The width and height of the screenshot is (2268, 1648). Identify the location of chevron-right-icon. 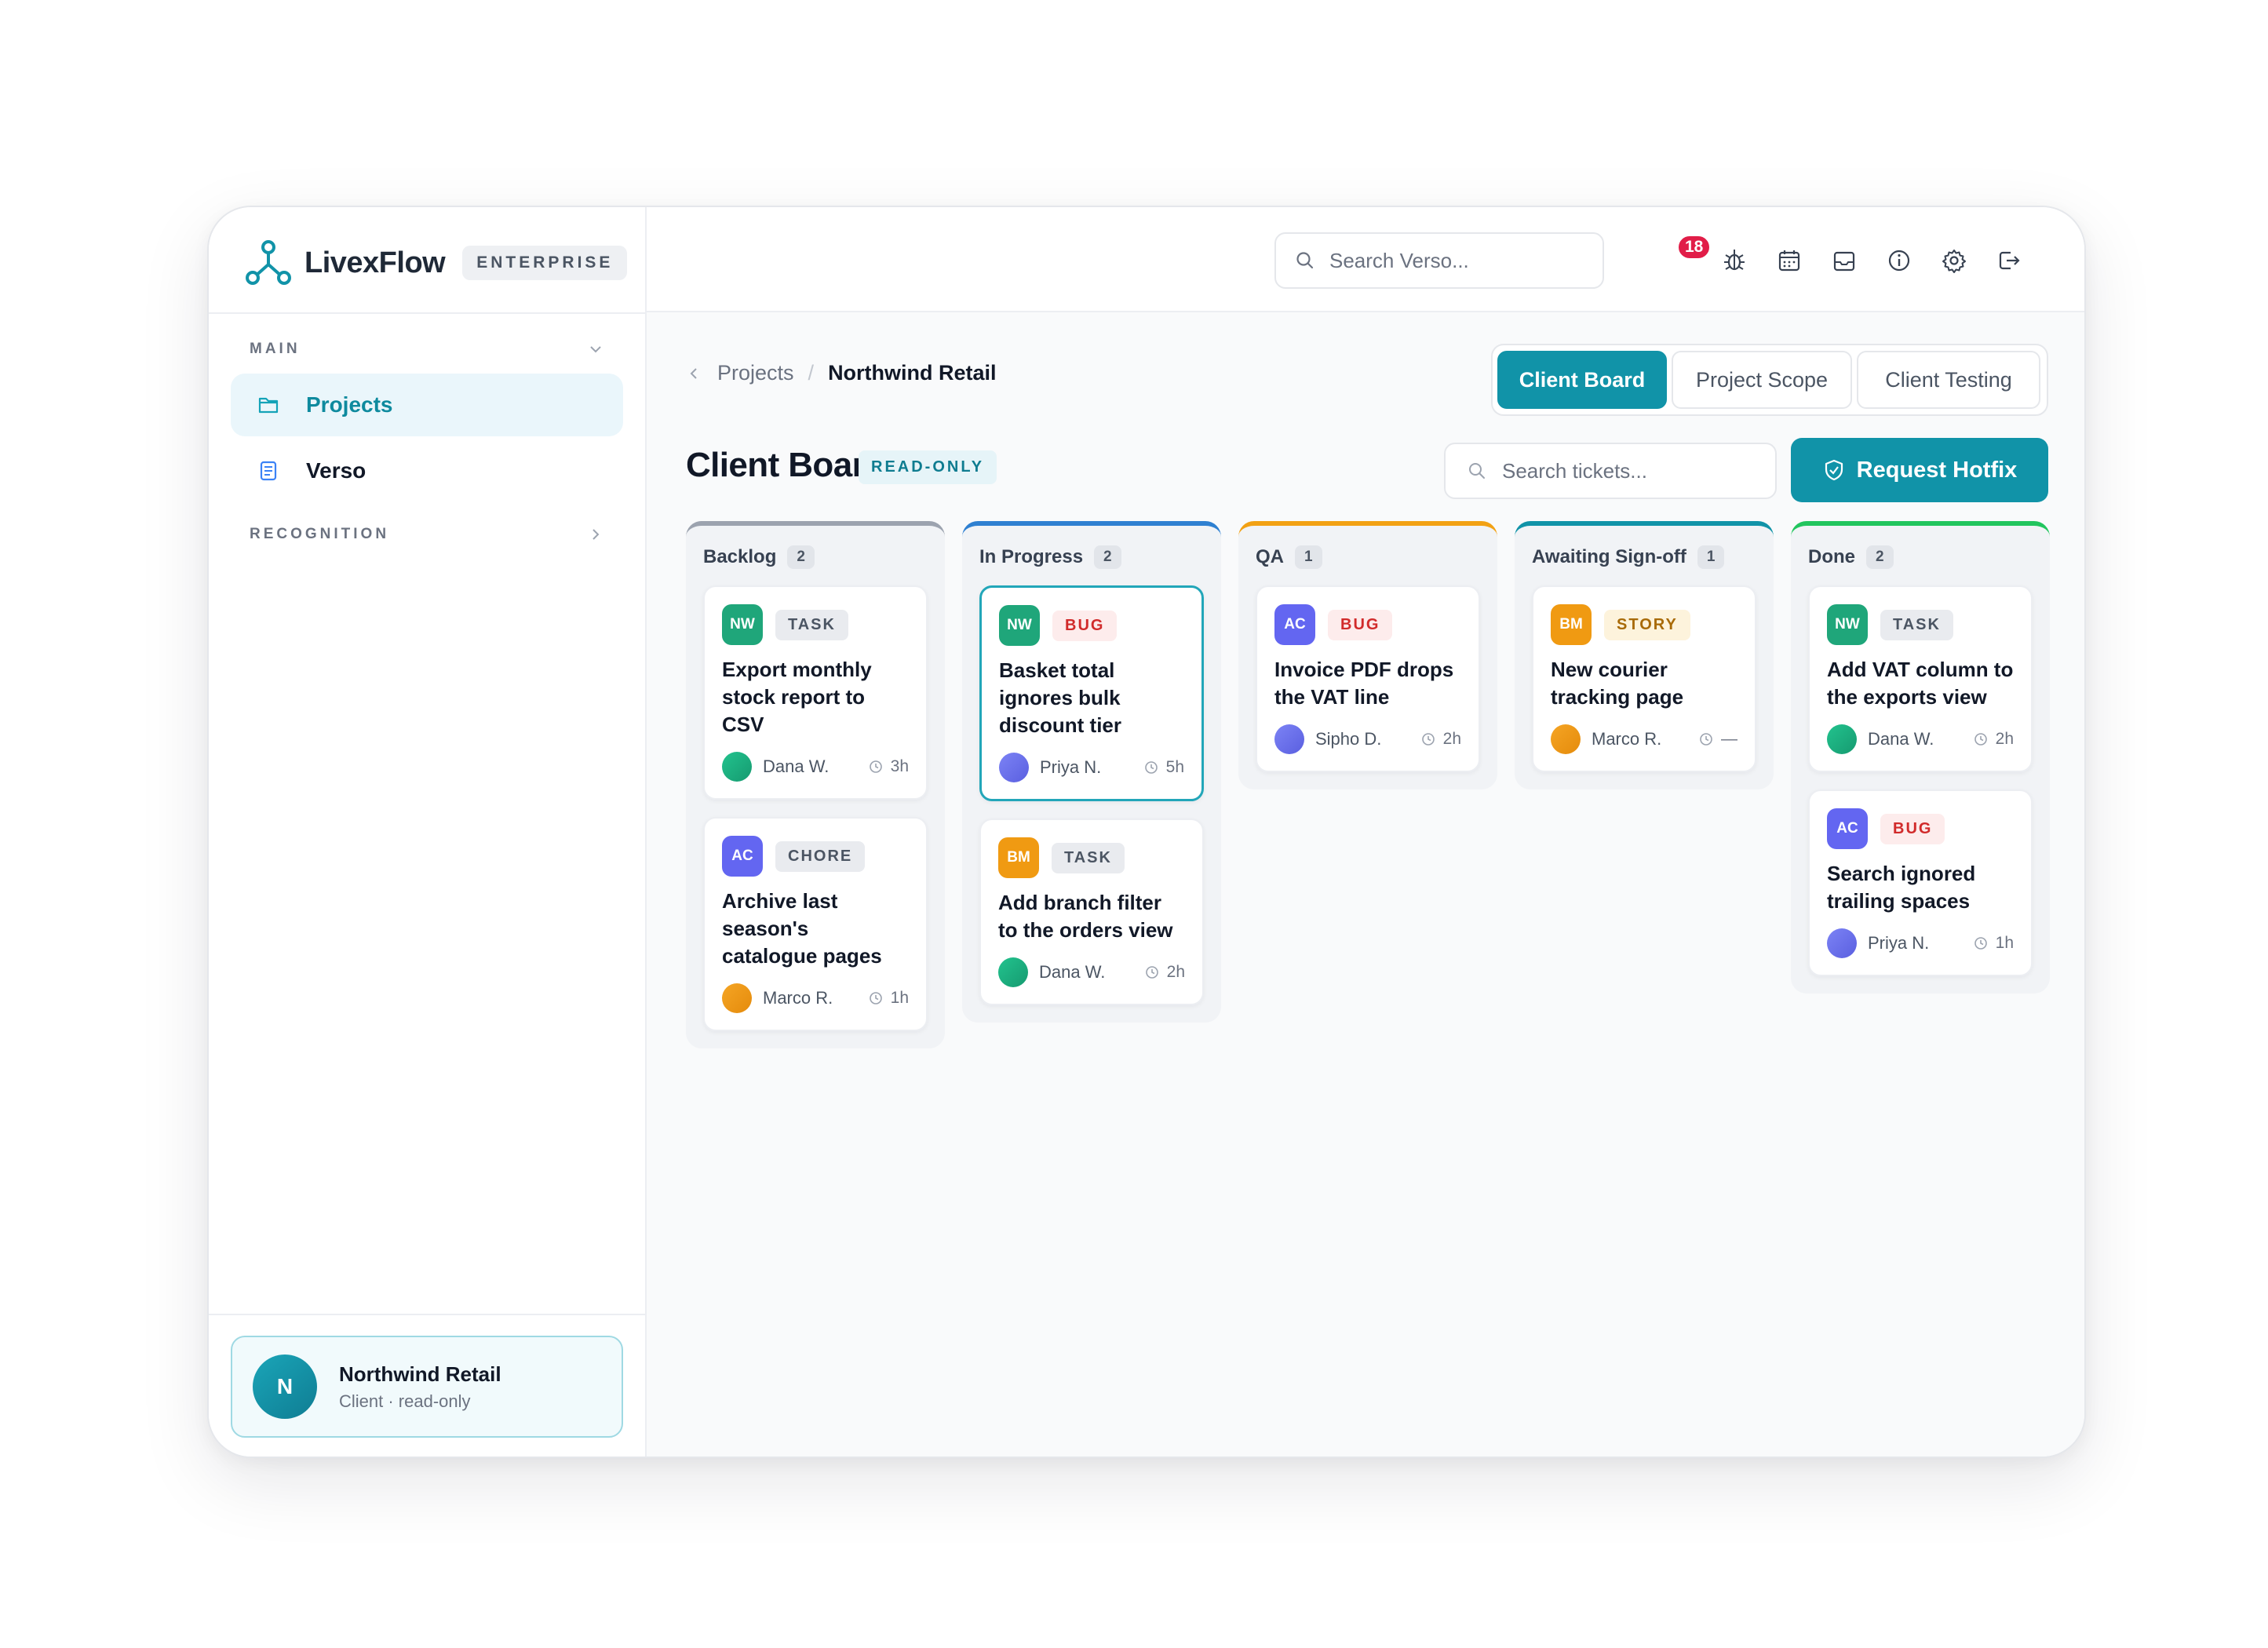
(596, 534).